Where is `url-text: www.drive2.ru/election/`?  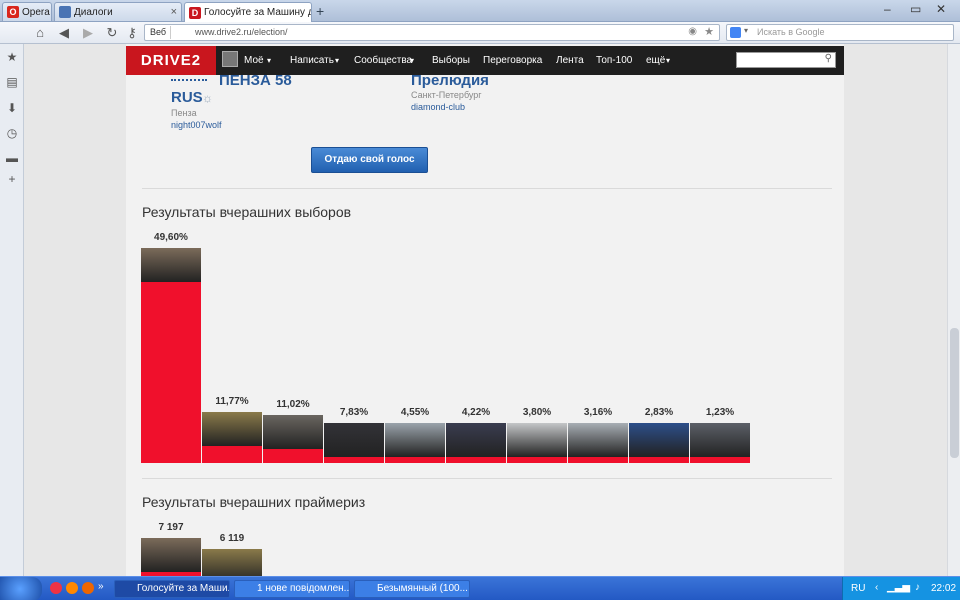
url-text: www.drive2.ru/election/ is located at coordinates (241, 32).